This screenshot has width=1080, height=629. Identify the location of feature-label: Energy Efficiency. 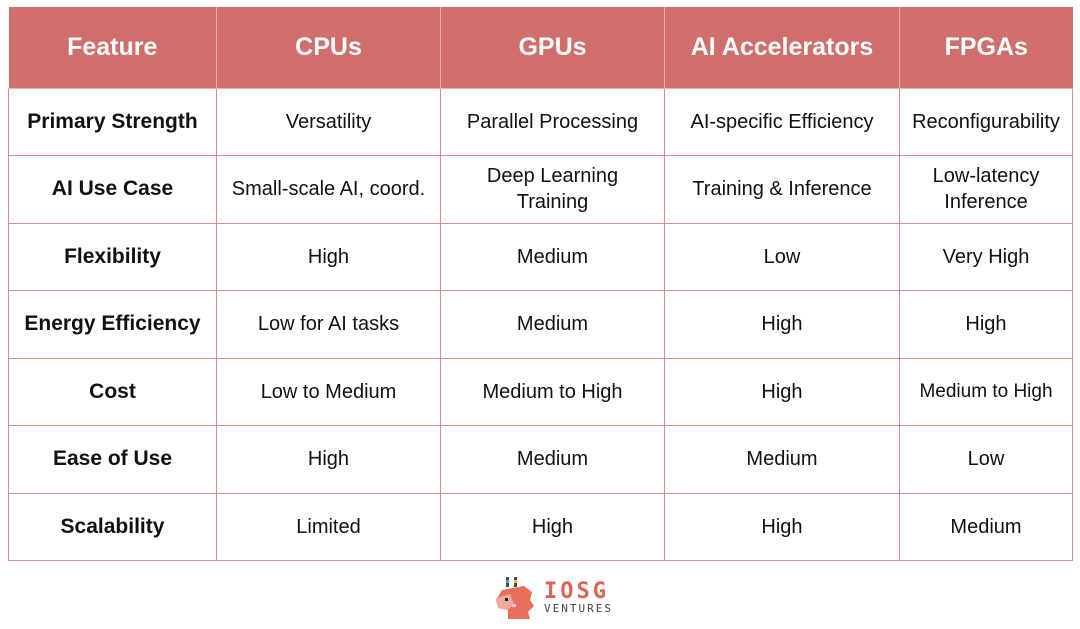
(112, 324).